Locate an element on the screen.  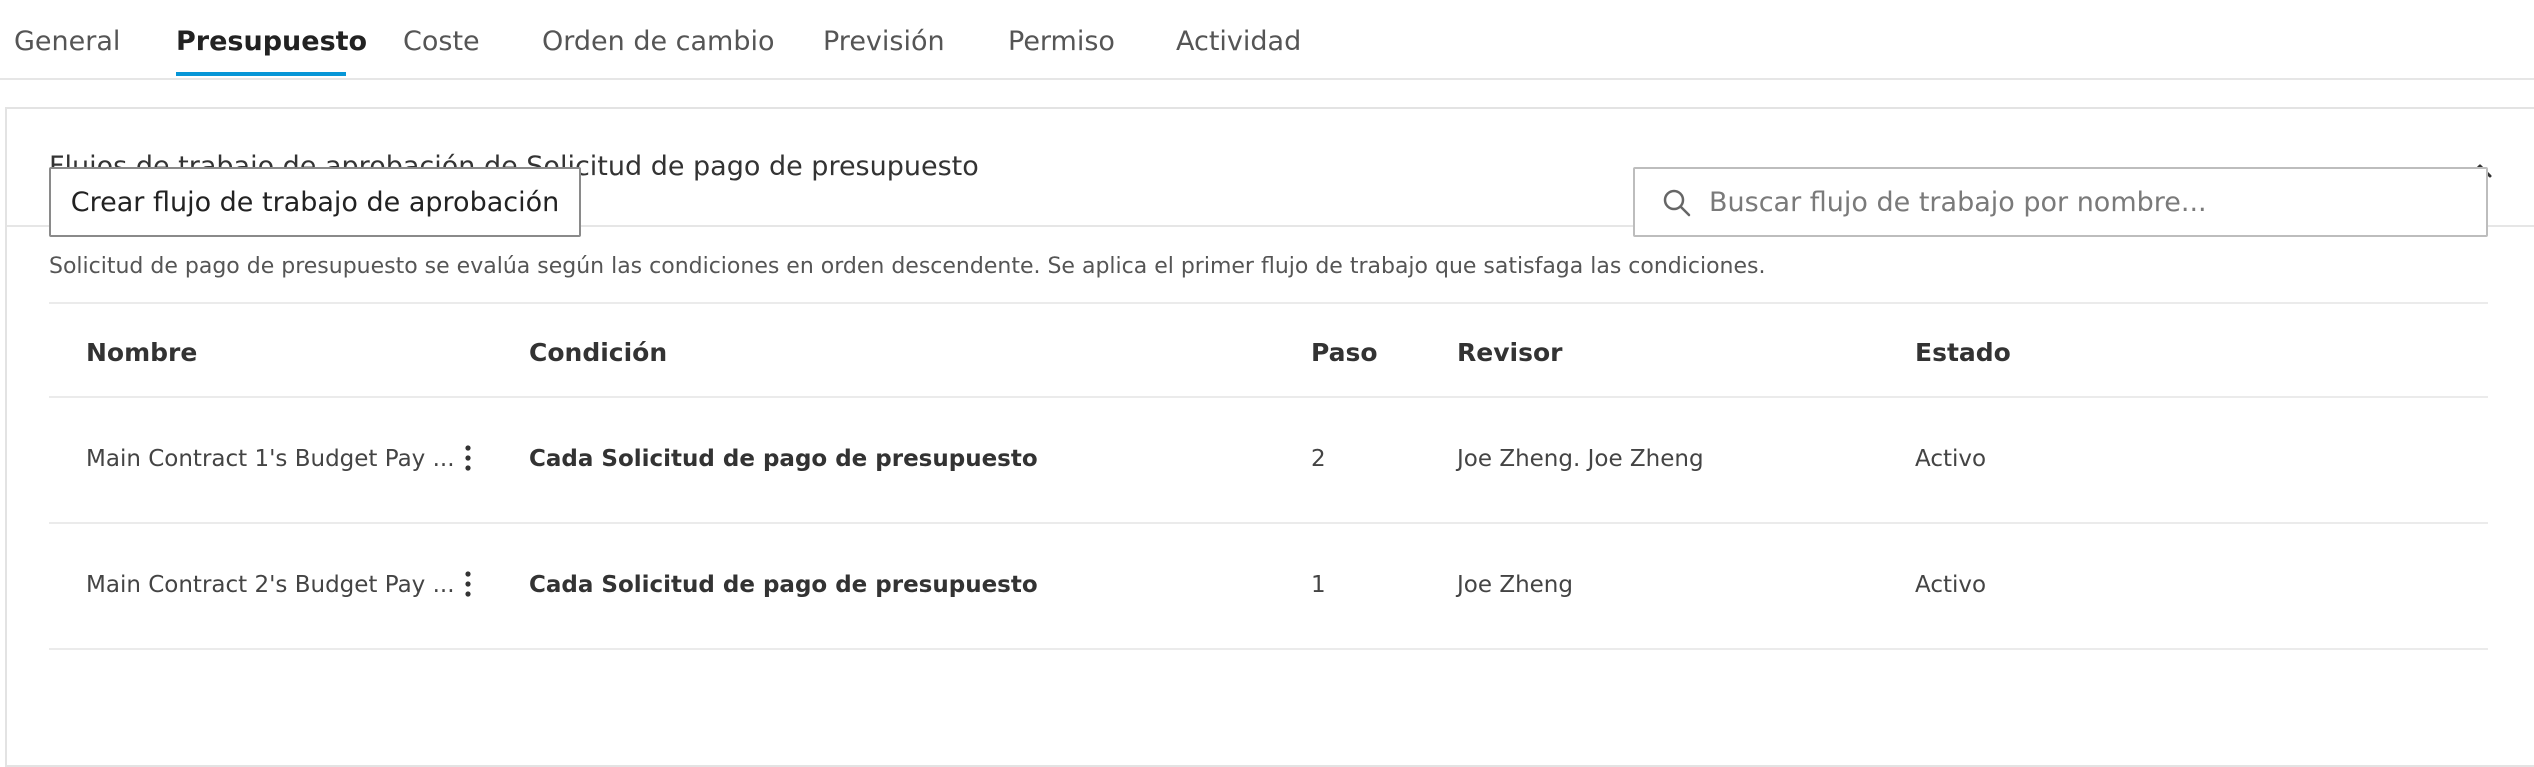
workflow-reviewer: Joe Zheng is located at coordinates (1515, 585).